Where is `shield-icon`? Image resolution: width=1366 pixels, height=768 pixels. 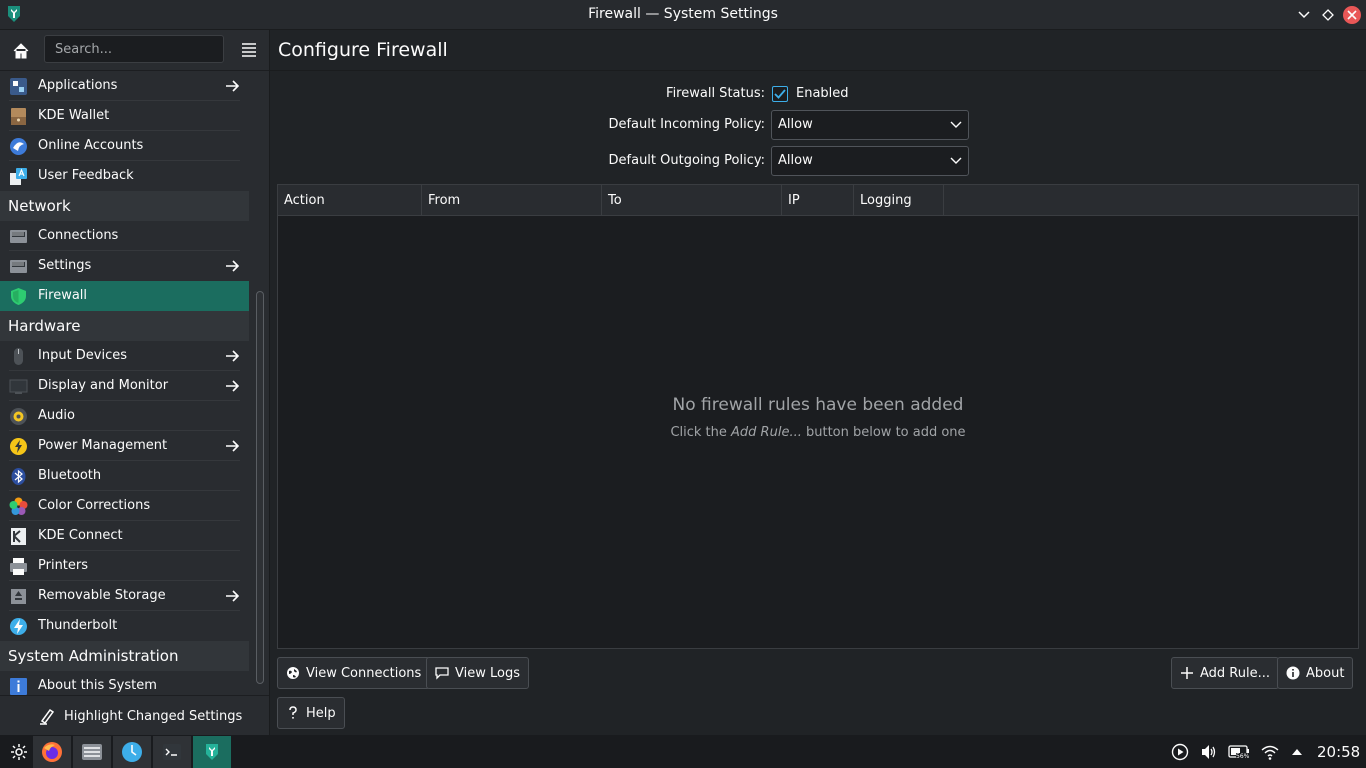 shield-icon is located at coordinates (18, 296).